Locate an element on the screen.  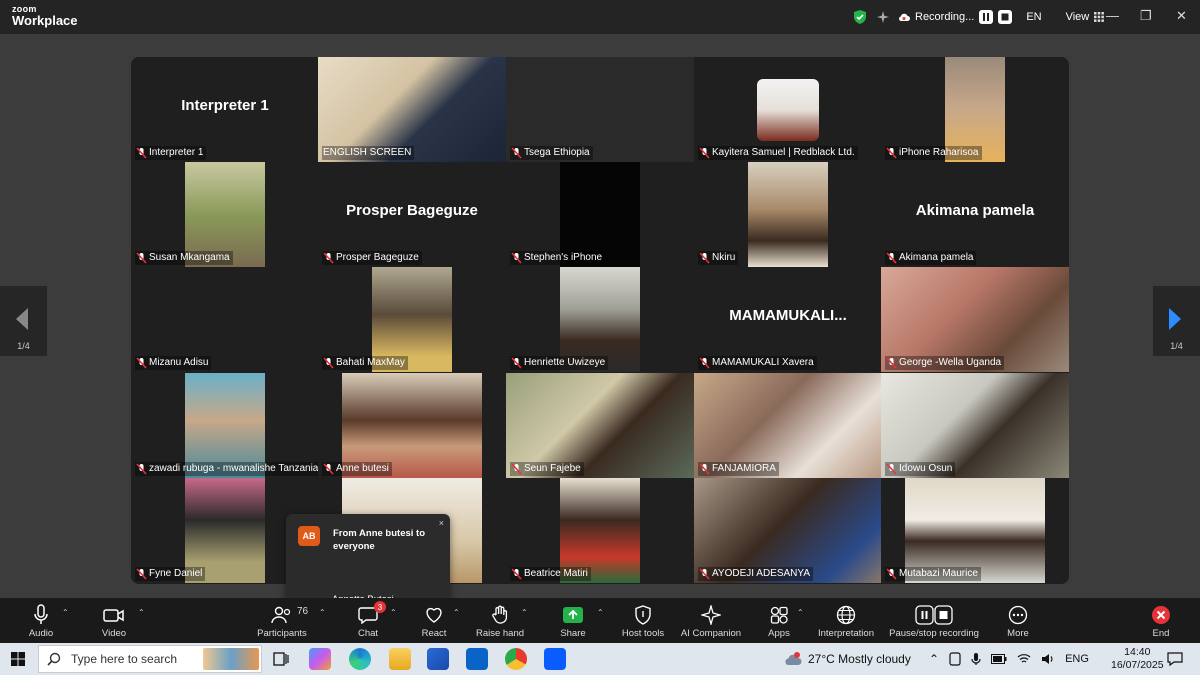
language-selector: EN is located at coordinates (1033, 17).